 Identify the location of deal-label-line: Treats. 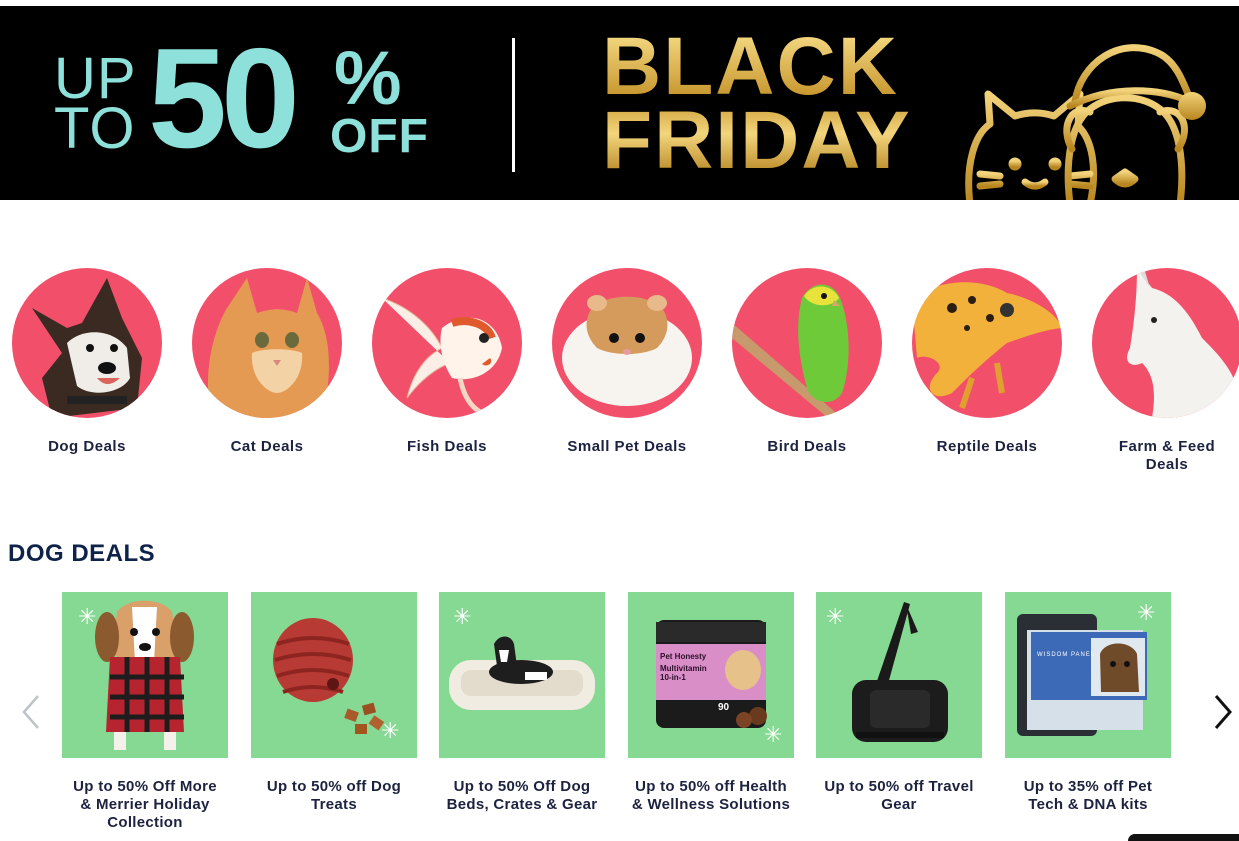
(334, 804).